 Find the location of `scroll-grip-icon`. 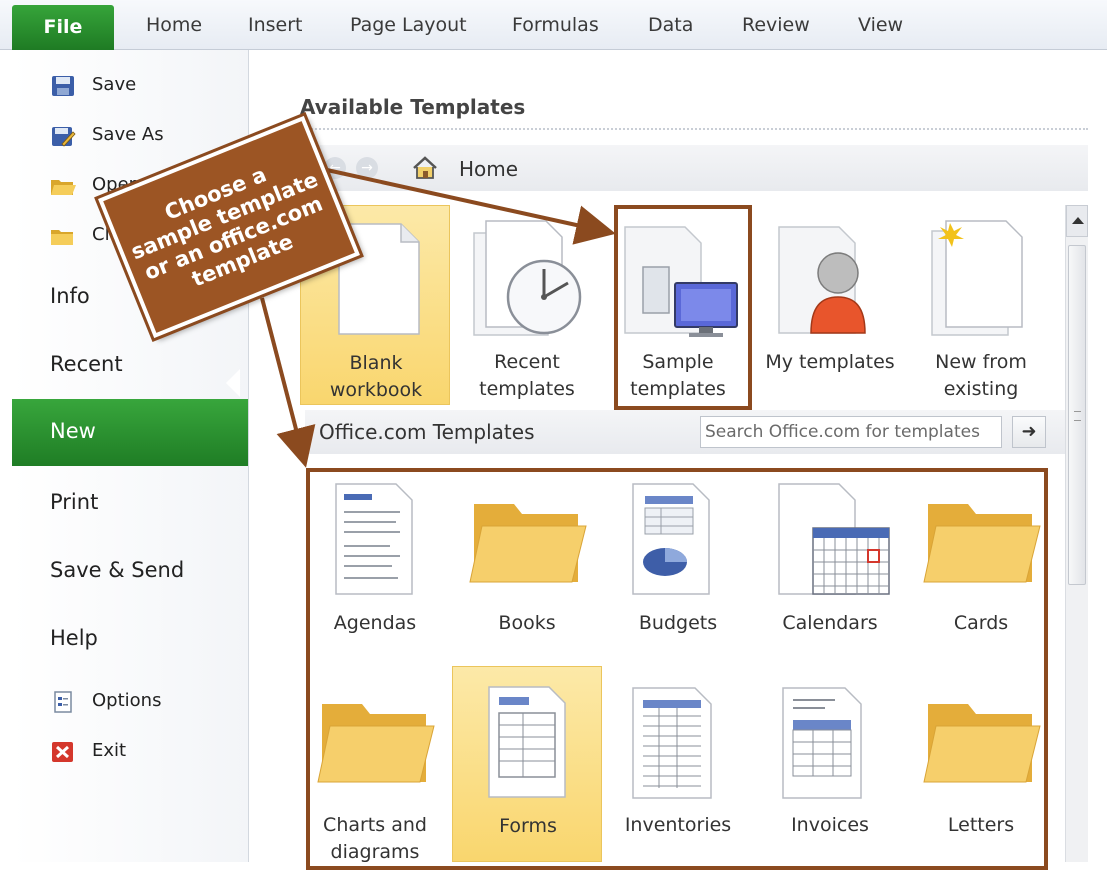

scroll-grip-icon is located at coordinates (1077, 416).